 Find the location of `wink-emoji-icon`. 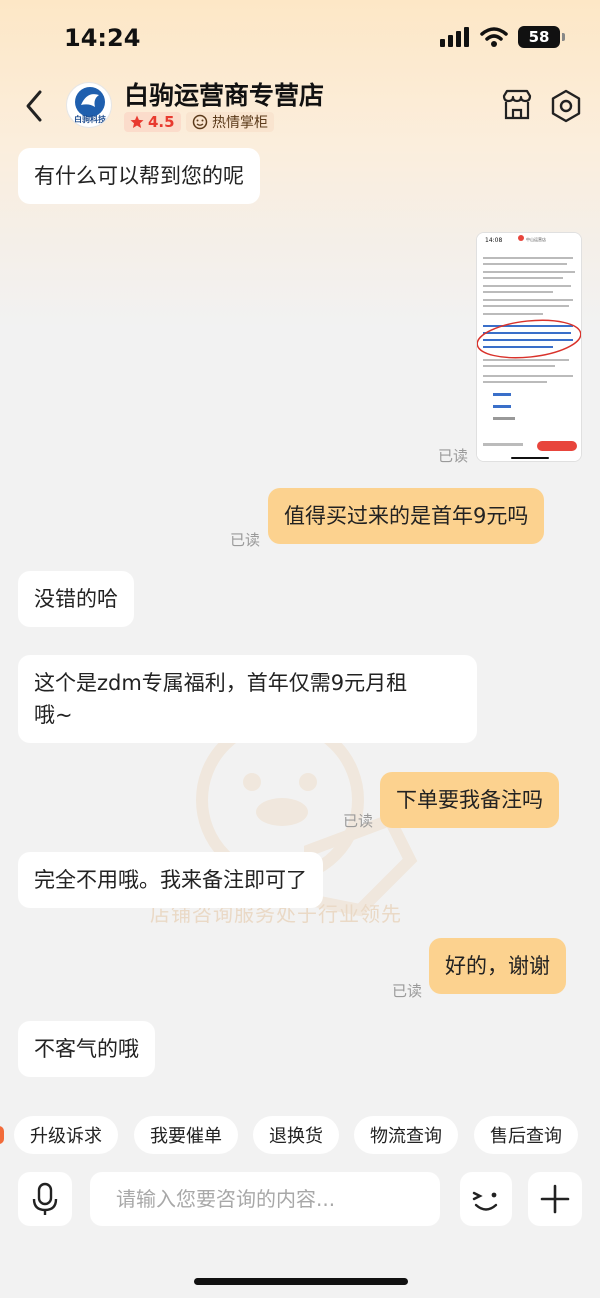

wink-emoji-icon is located at coordinates (485, 1201).